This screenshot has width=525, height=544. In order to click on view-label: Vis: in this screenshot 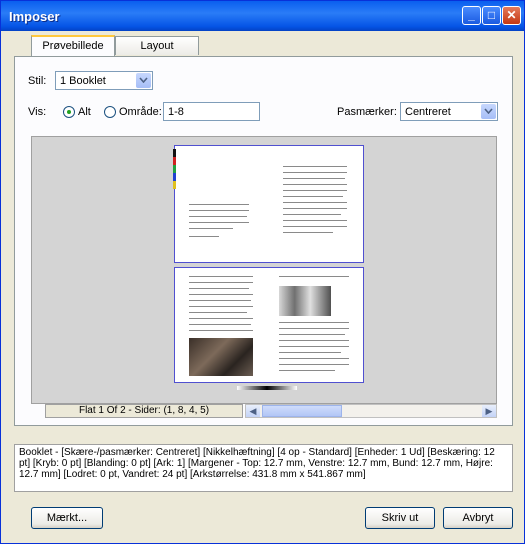, I will do `click(37, 112)`.